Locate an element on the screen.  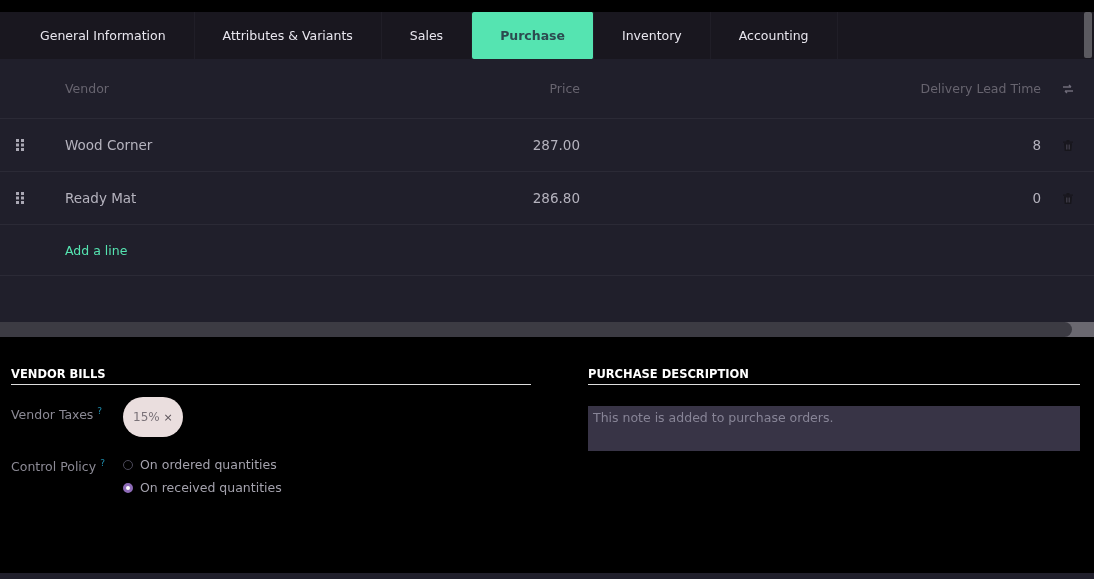
section-title: VENDOR BILLS is located at coordinates (271, 361).